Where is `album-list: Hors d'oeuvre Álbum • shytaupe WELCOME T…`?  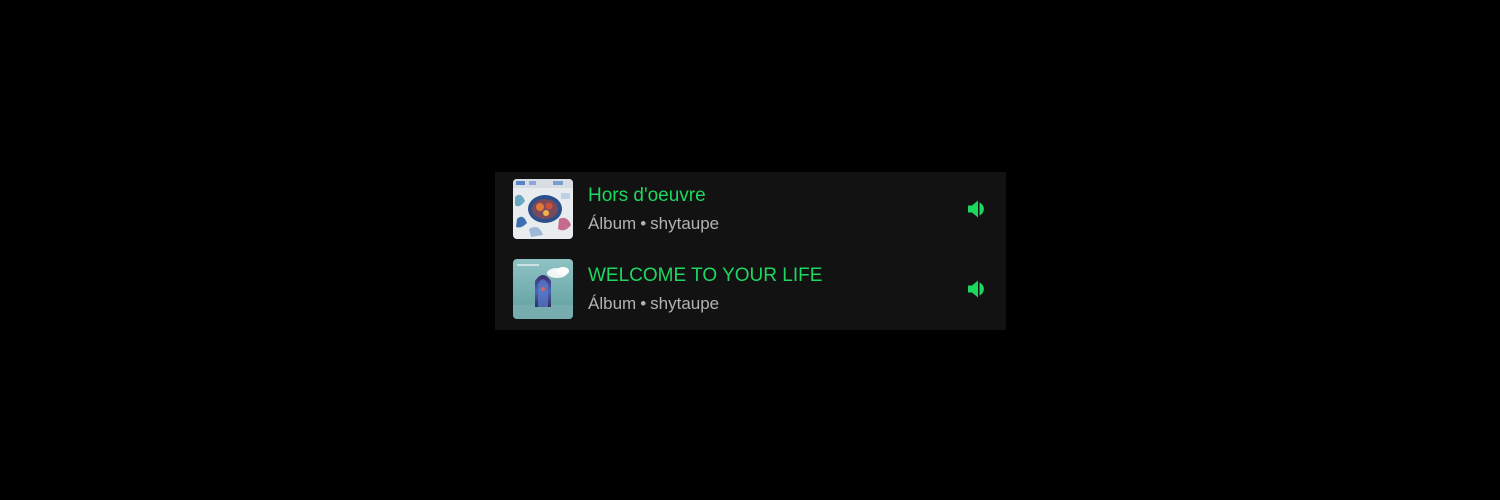
album-list: Hors d'oeuvre Álbum • shytaupe WELCOME T… is located at coordinates (750, 251).